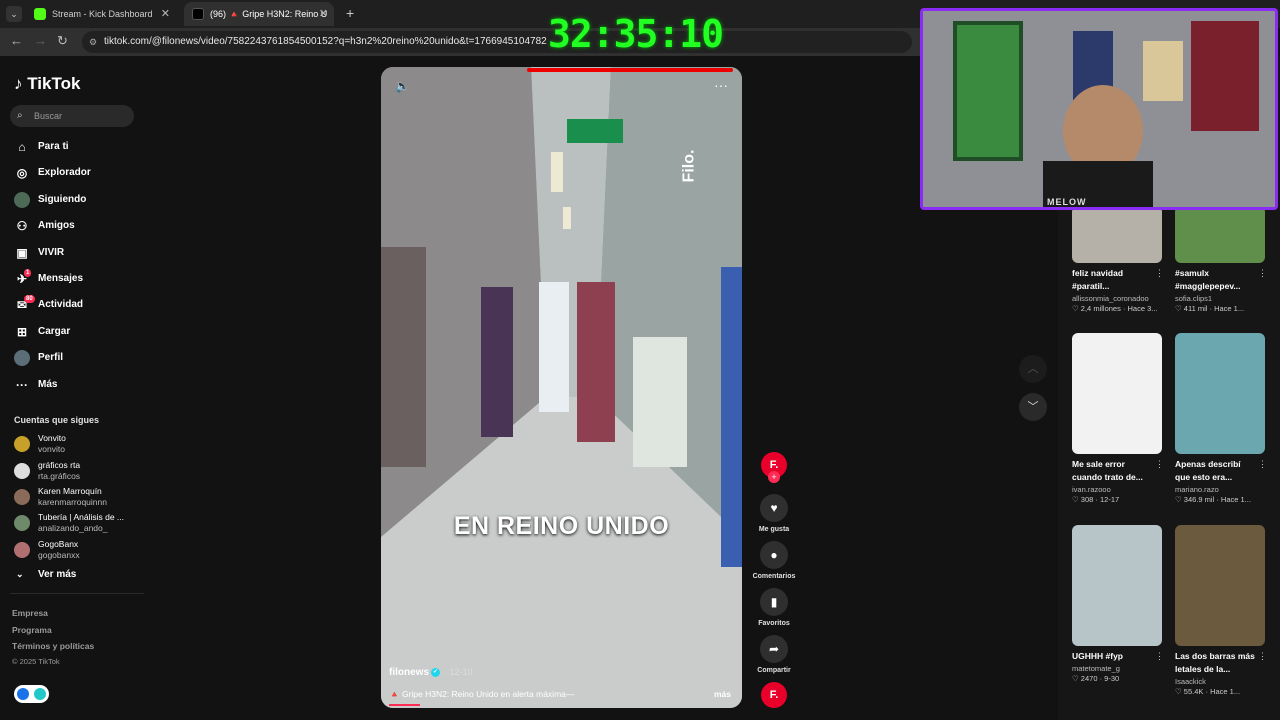 The image size is (1280, 720). What do you see at coordinates (79, 497) in the screenshot?
I see `following-account: Karen Marroquín karenmarroquinnn` at bounding box center [79, 497].